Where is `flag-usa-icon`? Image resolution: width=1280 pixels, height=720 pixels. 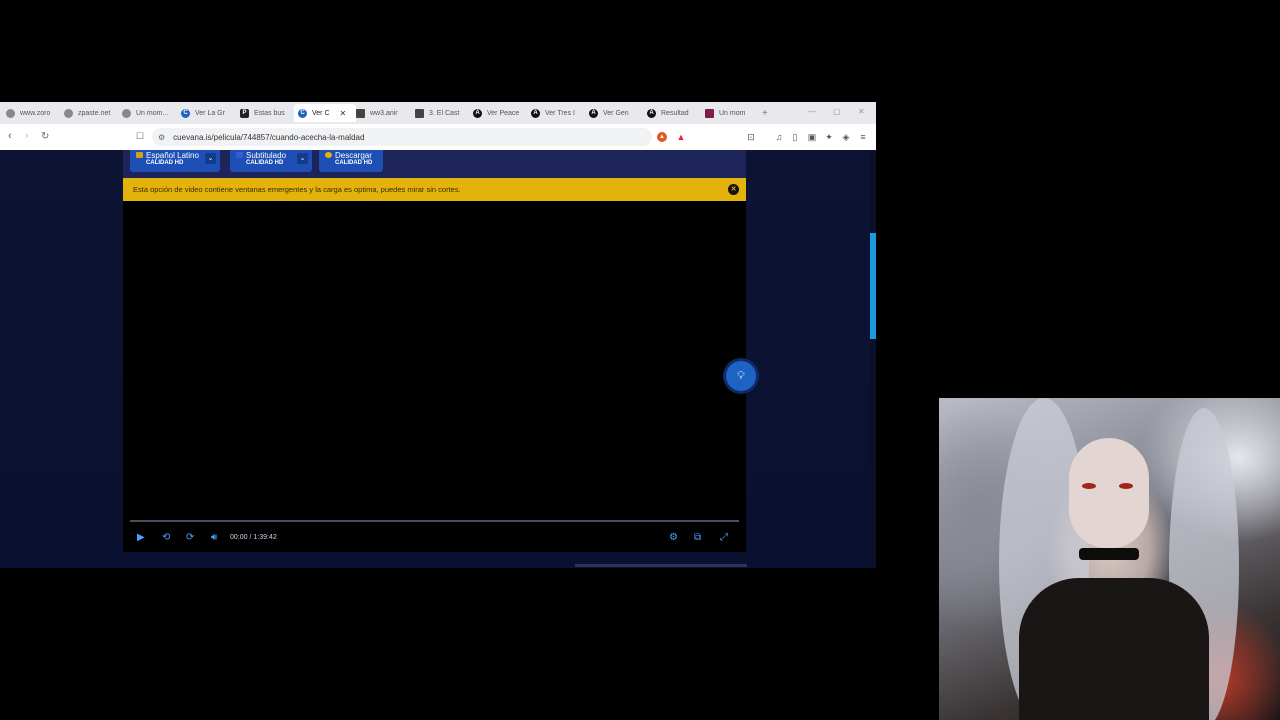
flag-usa-icon is located at coordinates (239, 155).